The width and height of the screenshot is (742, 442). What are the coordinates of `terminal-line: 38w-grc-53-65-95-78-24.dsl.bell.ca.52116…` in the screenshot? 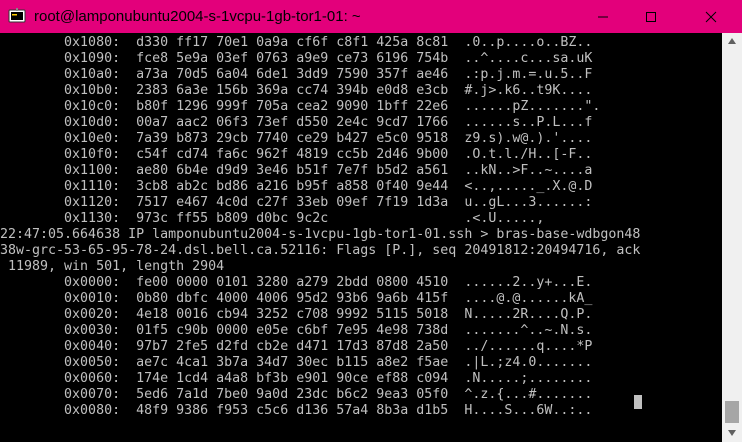 It's located at (320, 250).